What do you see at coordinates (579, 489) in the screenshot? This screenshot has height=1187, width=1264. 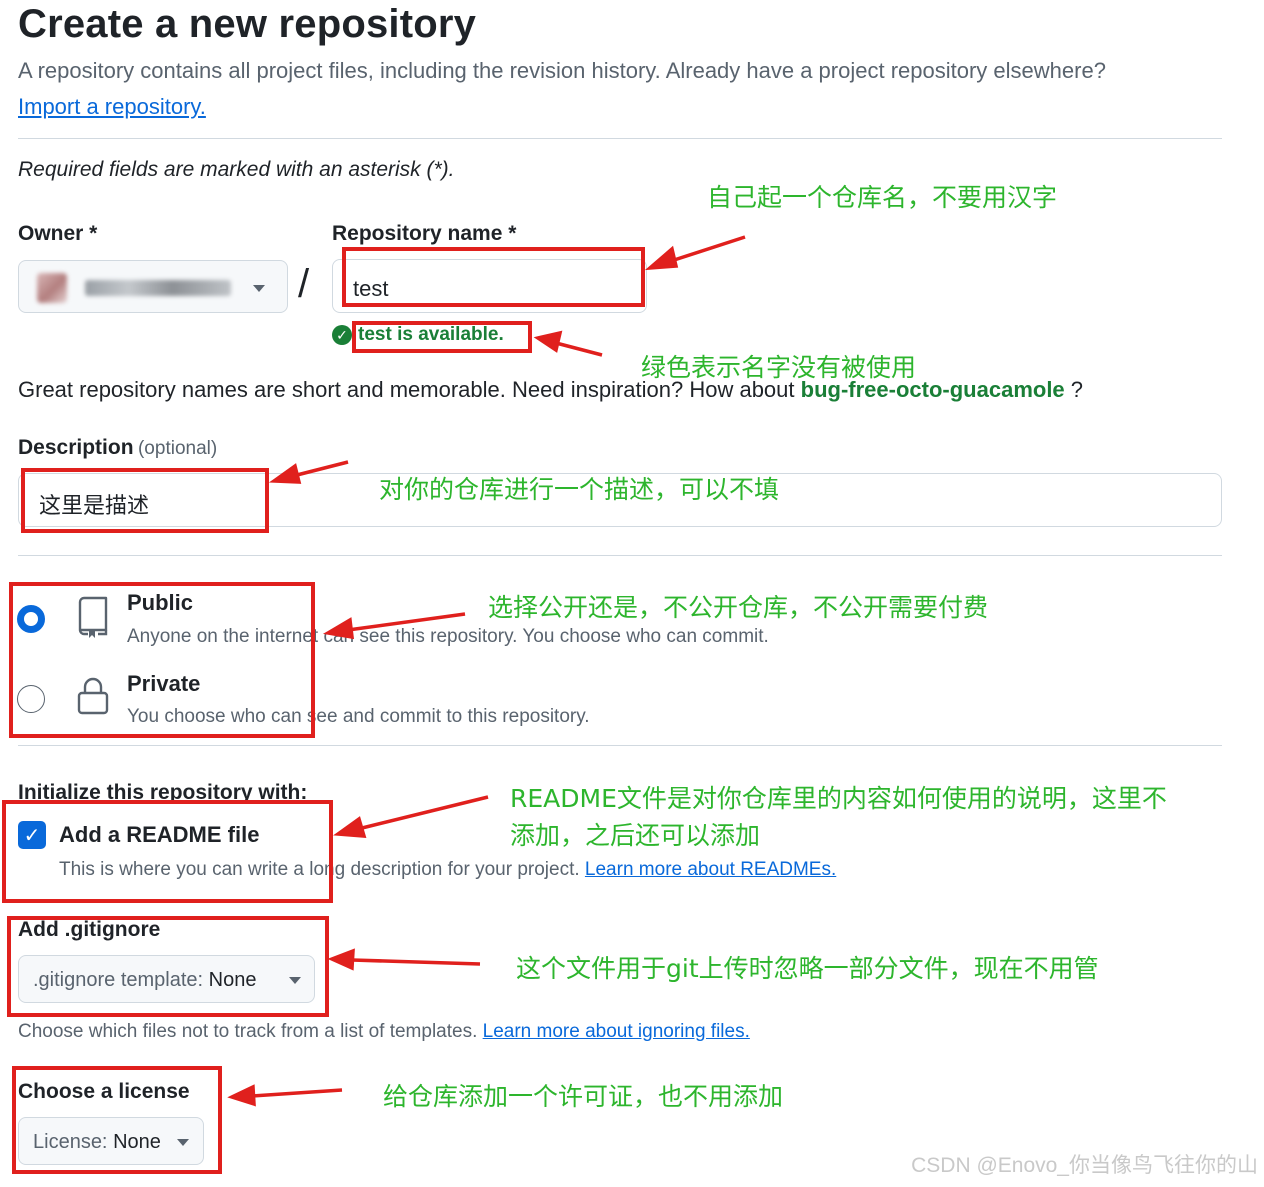 I see `annotation-description: 对你的仓库进行一个描述，可以不填` at bounding box center [579, 489].